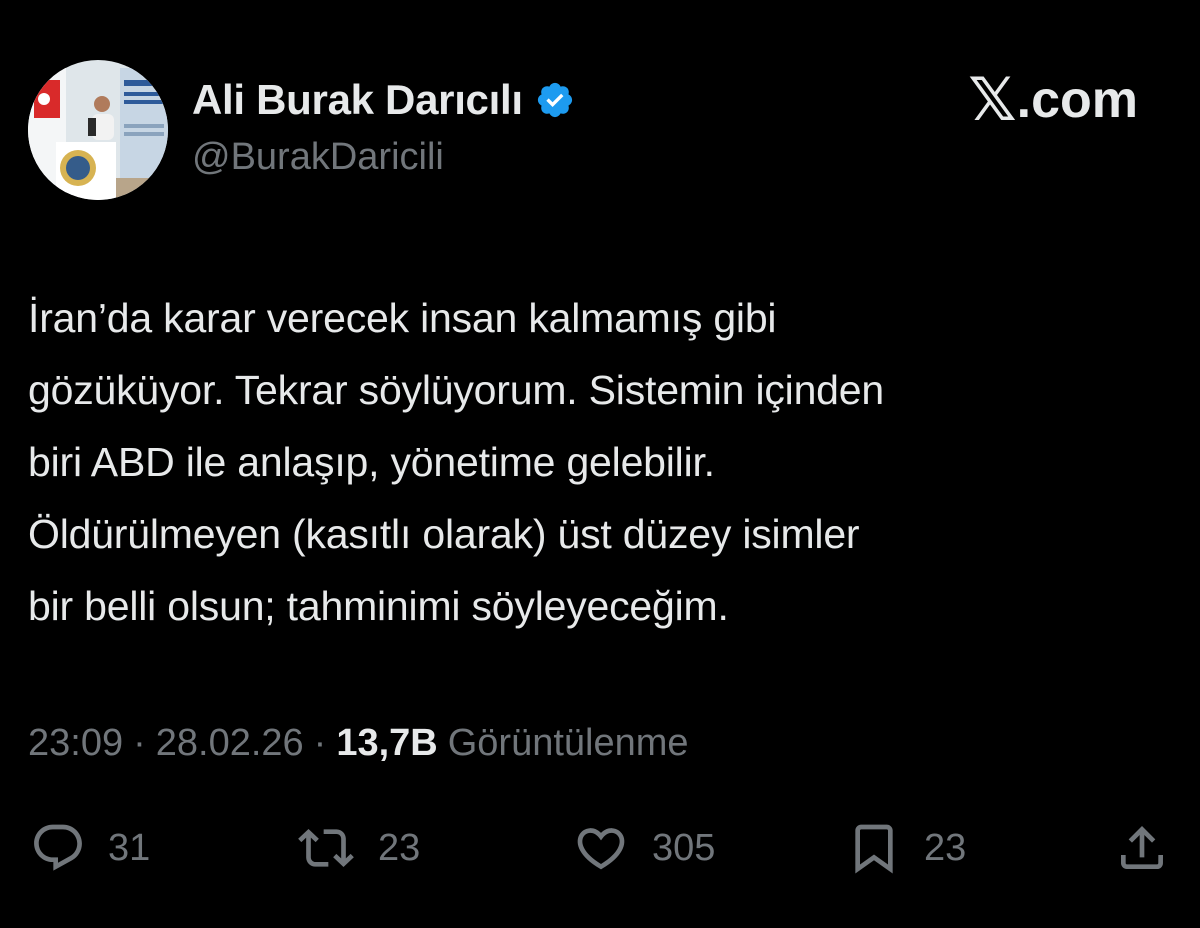 The height and width of the screenshot is (928, 1200). I want to click on avatar, so click(98, 130).